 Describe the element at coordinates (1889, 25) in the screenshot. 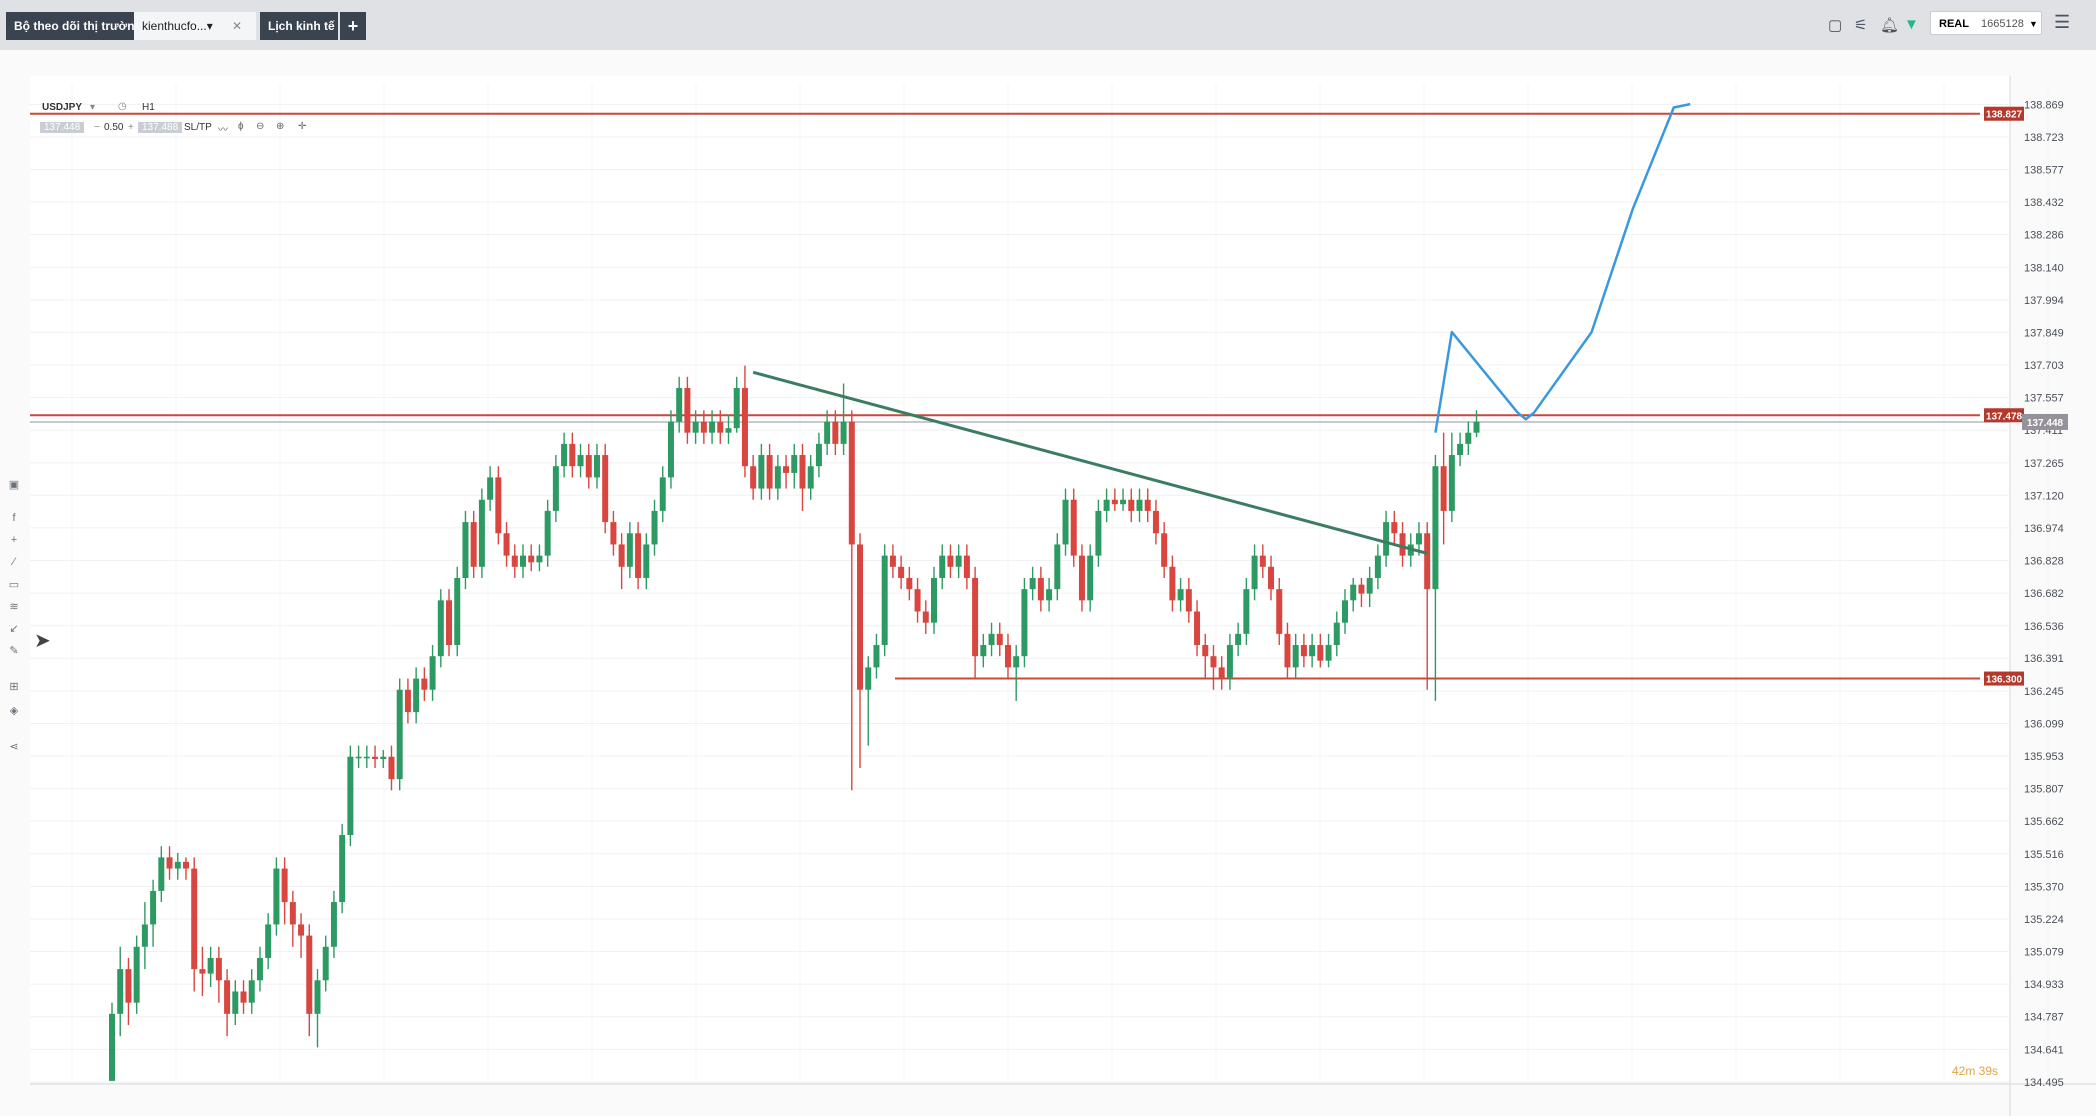

I see `bell-icon: 🔔︎` at that location.